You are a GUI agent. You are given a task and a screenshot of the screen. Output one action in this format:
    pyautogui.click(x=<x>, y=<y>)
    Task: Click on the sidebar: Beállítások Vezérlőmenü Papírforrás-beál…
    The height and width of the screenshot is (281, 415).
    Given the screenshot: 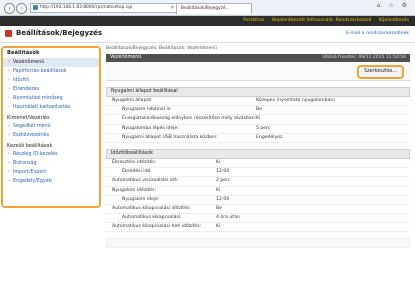 What is the action you would take?
    pyautogui.click(x=51, y=127)
    